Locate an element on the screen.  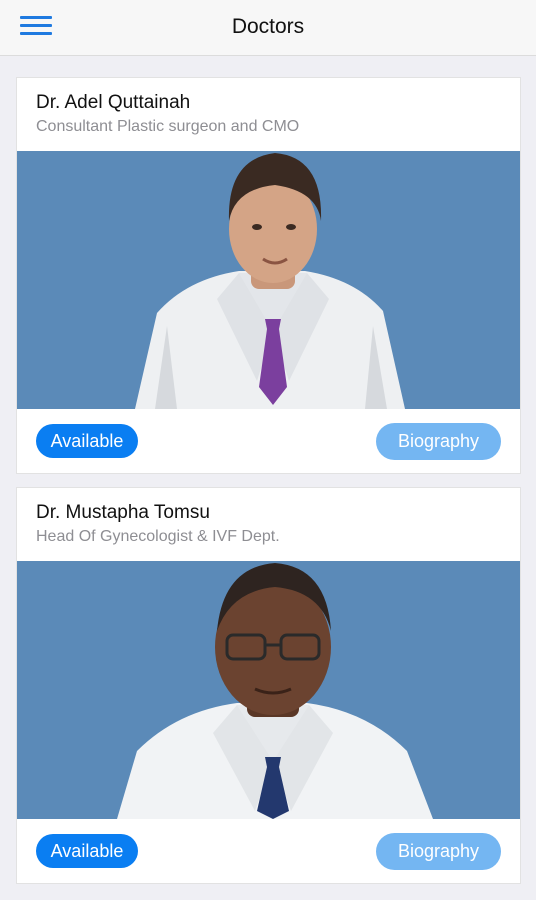
navigation-bar: Doctors is located at coordinates (268, 28).